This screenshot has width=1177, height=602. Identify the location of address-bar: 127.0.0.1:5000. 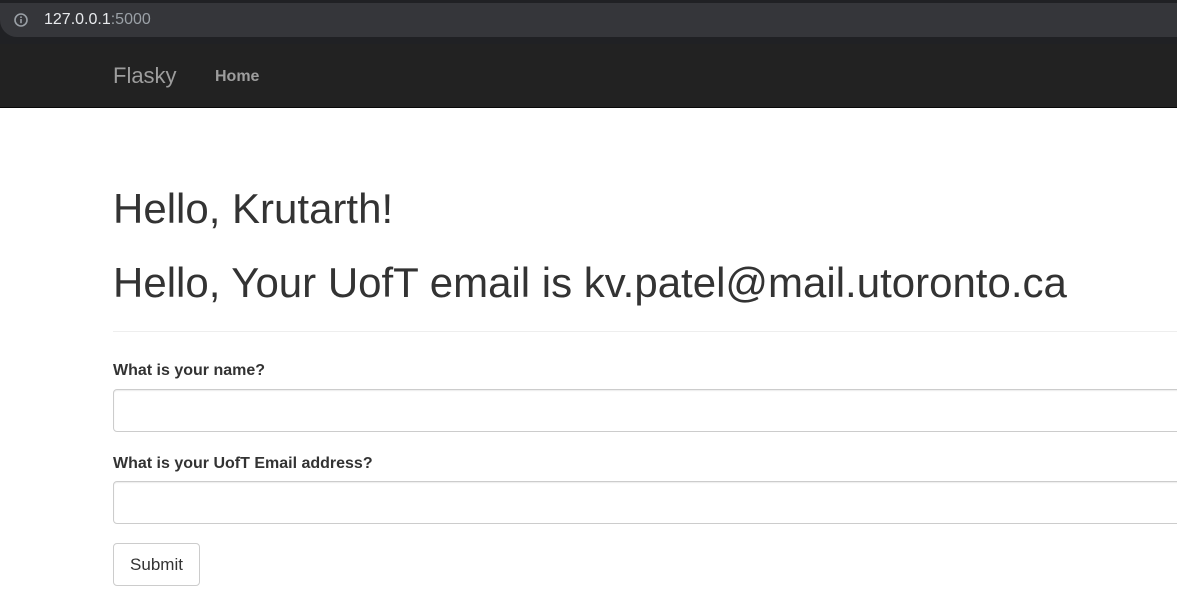
(588, 20).